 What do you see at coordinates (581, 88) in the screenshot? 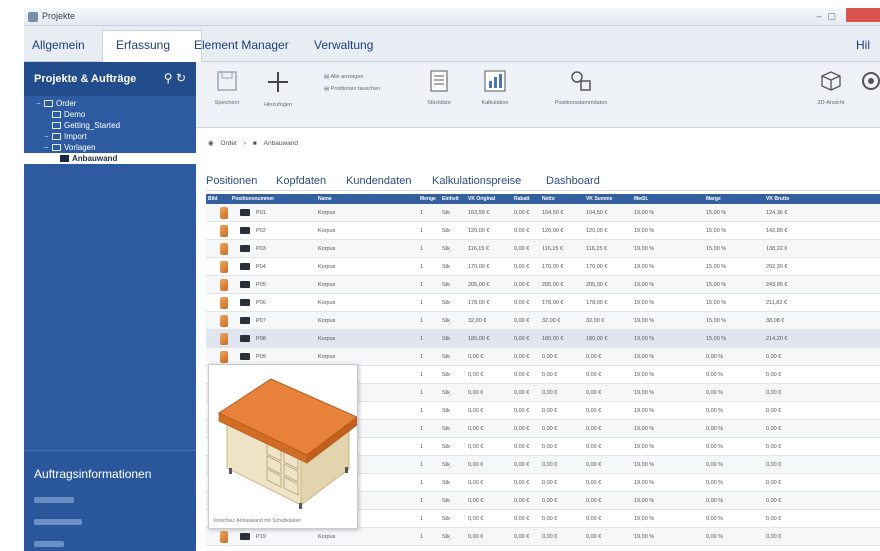
I see `position-master-data-button: Positionsstammdaten` at bounding box center [581, 88].